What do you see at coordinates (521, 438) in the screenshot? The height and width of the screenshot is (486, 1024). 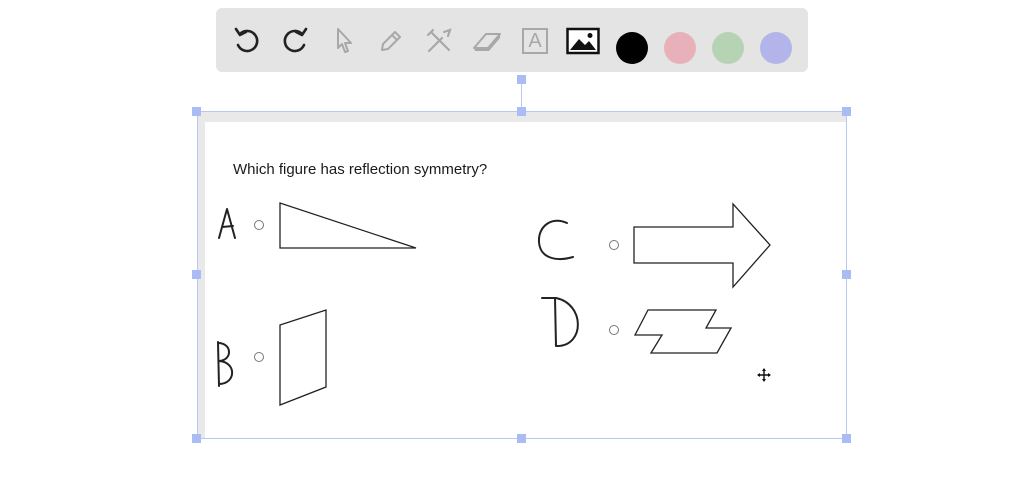 I see `resize-handle-bottom` at bounding box center [521, 438].